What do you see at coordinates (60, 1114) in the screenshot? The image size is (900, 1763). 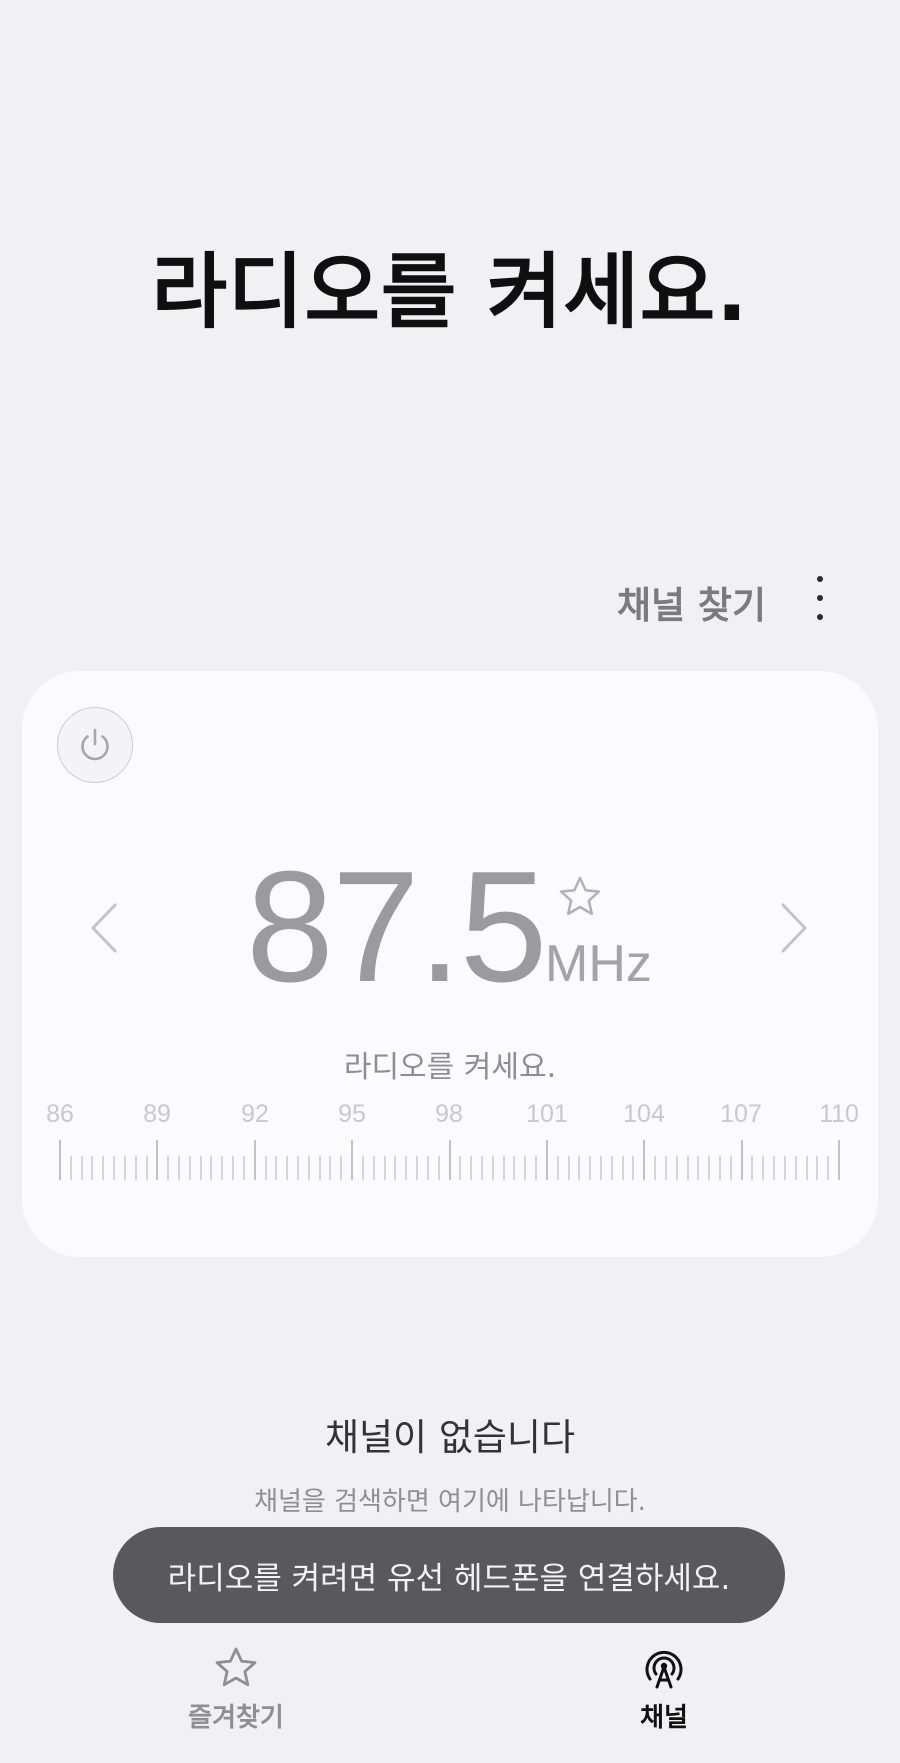 I see `scale-label: 86` at bounding box center [60, 1114].